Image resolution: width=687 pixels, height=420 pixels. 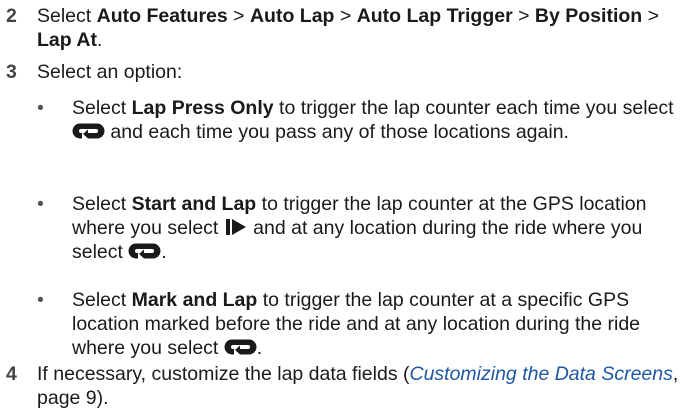 I want to click on customizing-data-screens-link: Customizing the Data Screens, so click(x=540, y=374).